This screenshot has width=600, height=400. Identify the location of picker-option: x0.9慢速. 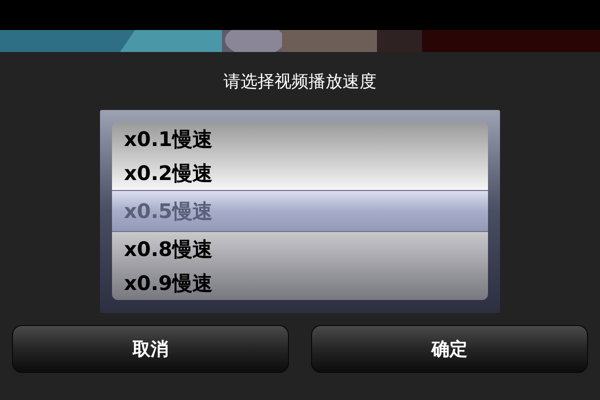
(300, 283).